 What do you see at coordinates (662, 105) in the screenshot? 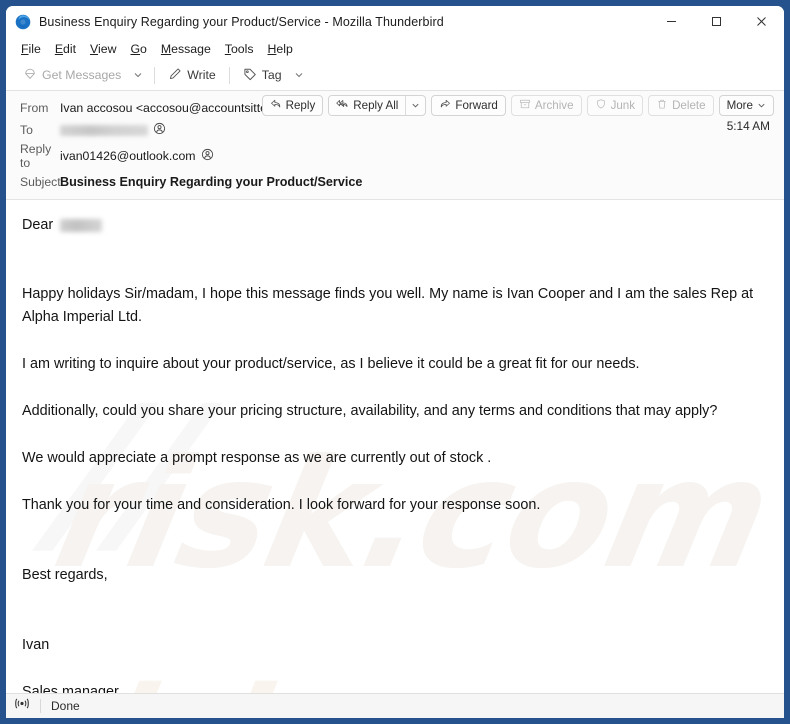
I see `trash-icon` at bounding box center [662, 105].